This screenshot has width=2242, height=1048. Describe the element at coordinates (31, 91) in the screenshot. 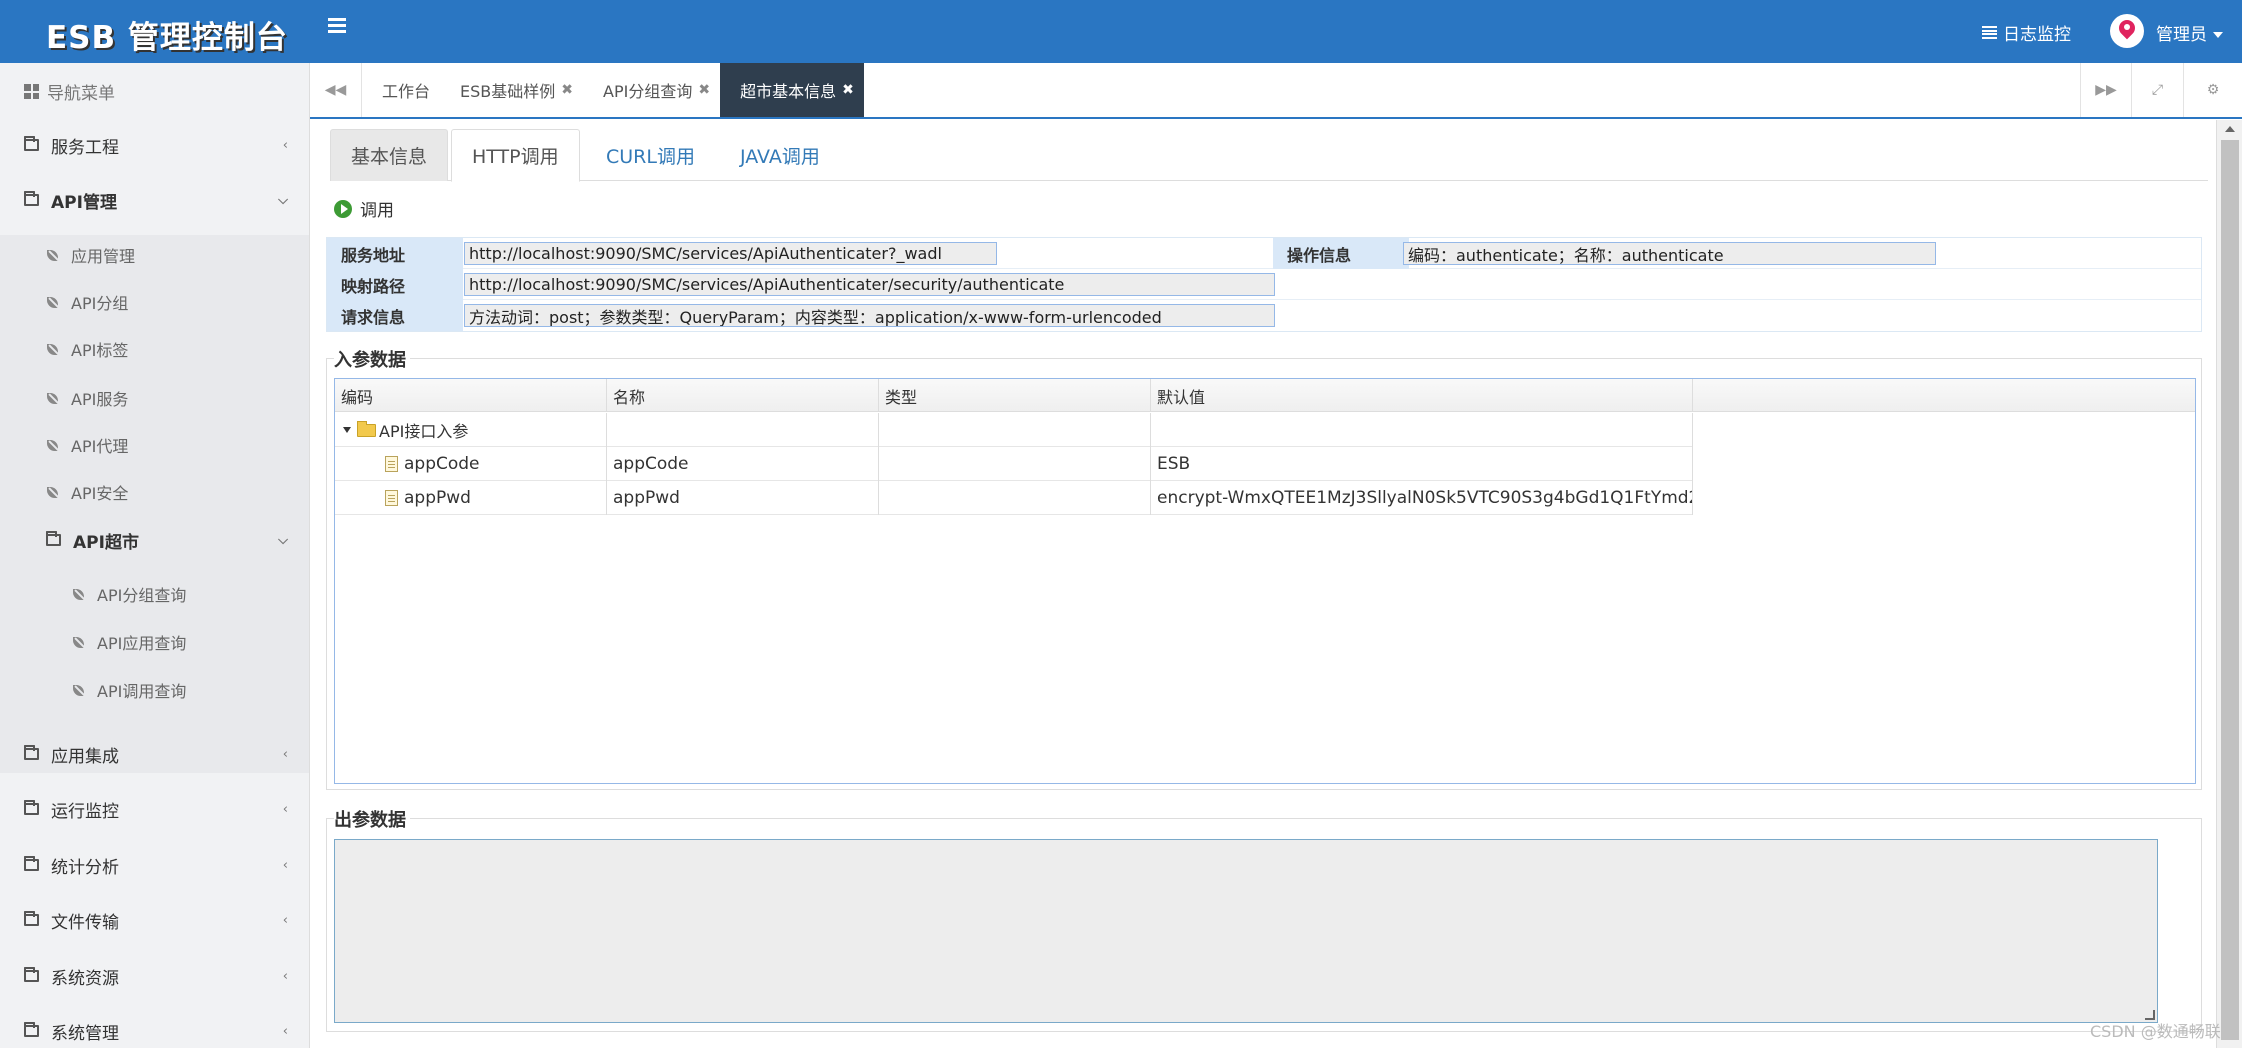

I see `grid-icon` at that location.